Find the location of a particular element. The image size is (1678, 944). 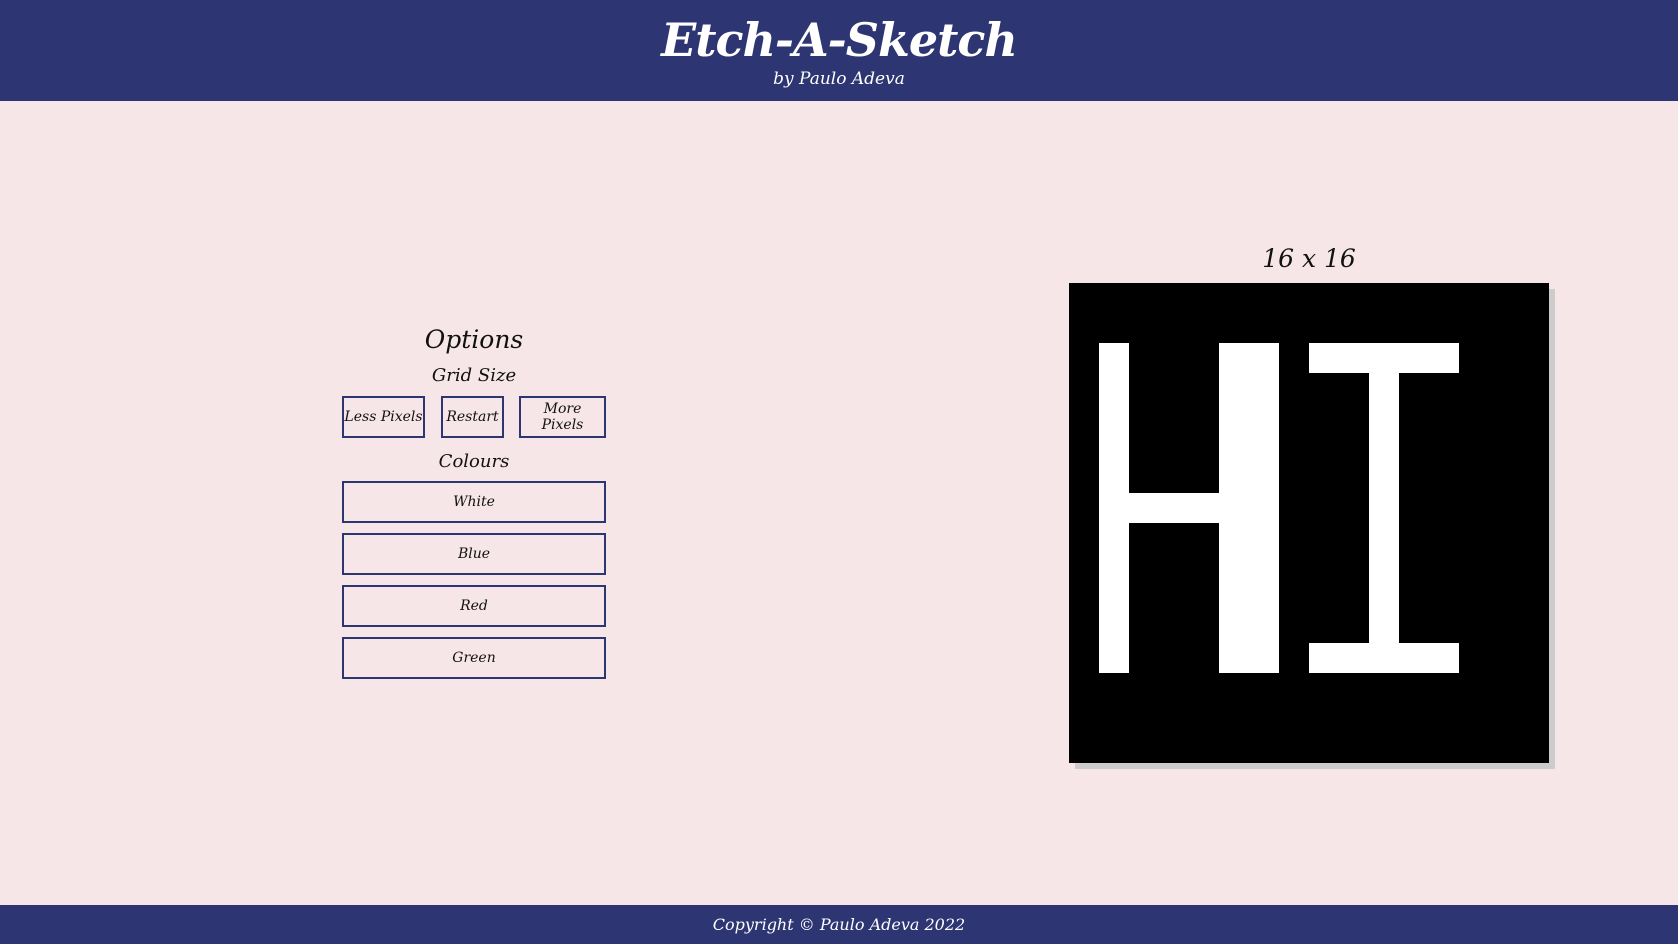

colour-white-button: White is located at coordinates (474, 502).